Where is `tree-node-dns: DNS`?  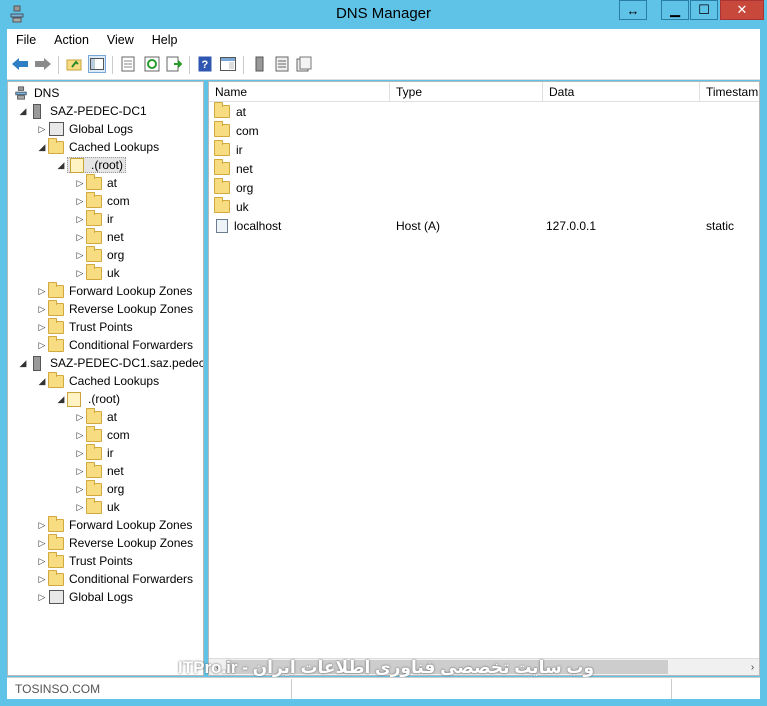
tree-node-dns: DNS is located at coordinates (36, 93).